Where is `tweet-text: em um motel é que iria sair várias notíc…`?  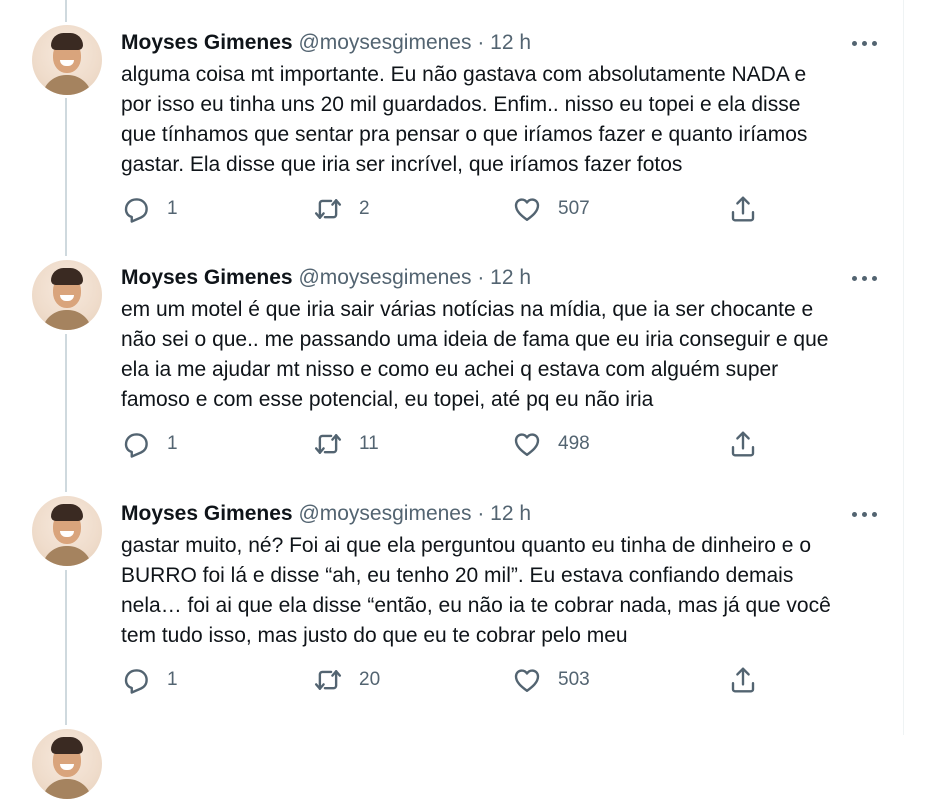 tweet-text: em um motel é que iria sair várias notíc… is located at coordinates (475, 354).